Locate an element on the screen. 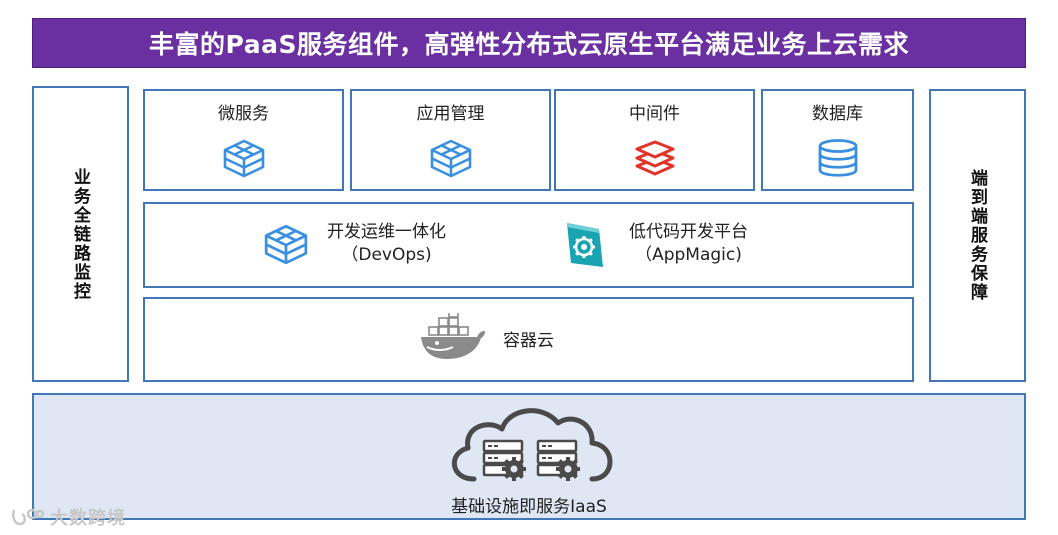 The width and height of the screenshot is (1058, 535). gear-icon is located at coordinates (585, 245).